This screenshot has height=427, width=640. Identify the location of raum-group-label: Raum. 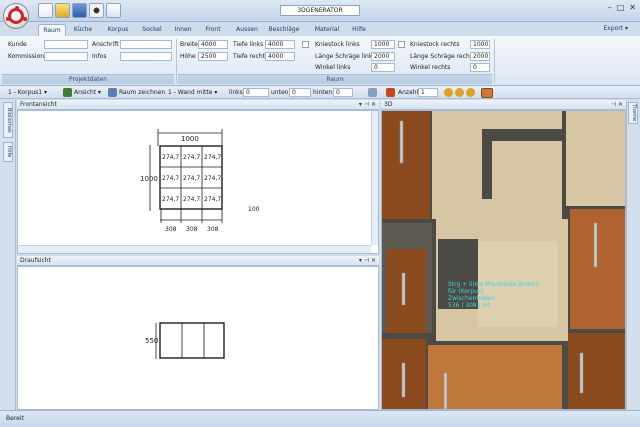
(335, 79).